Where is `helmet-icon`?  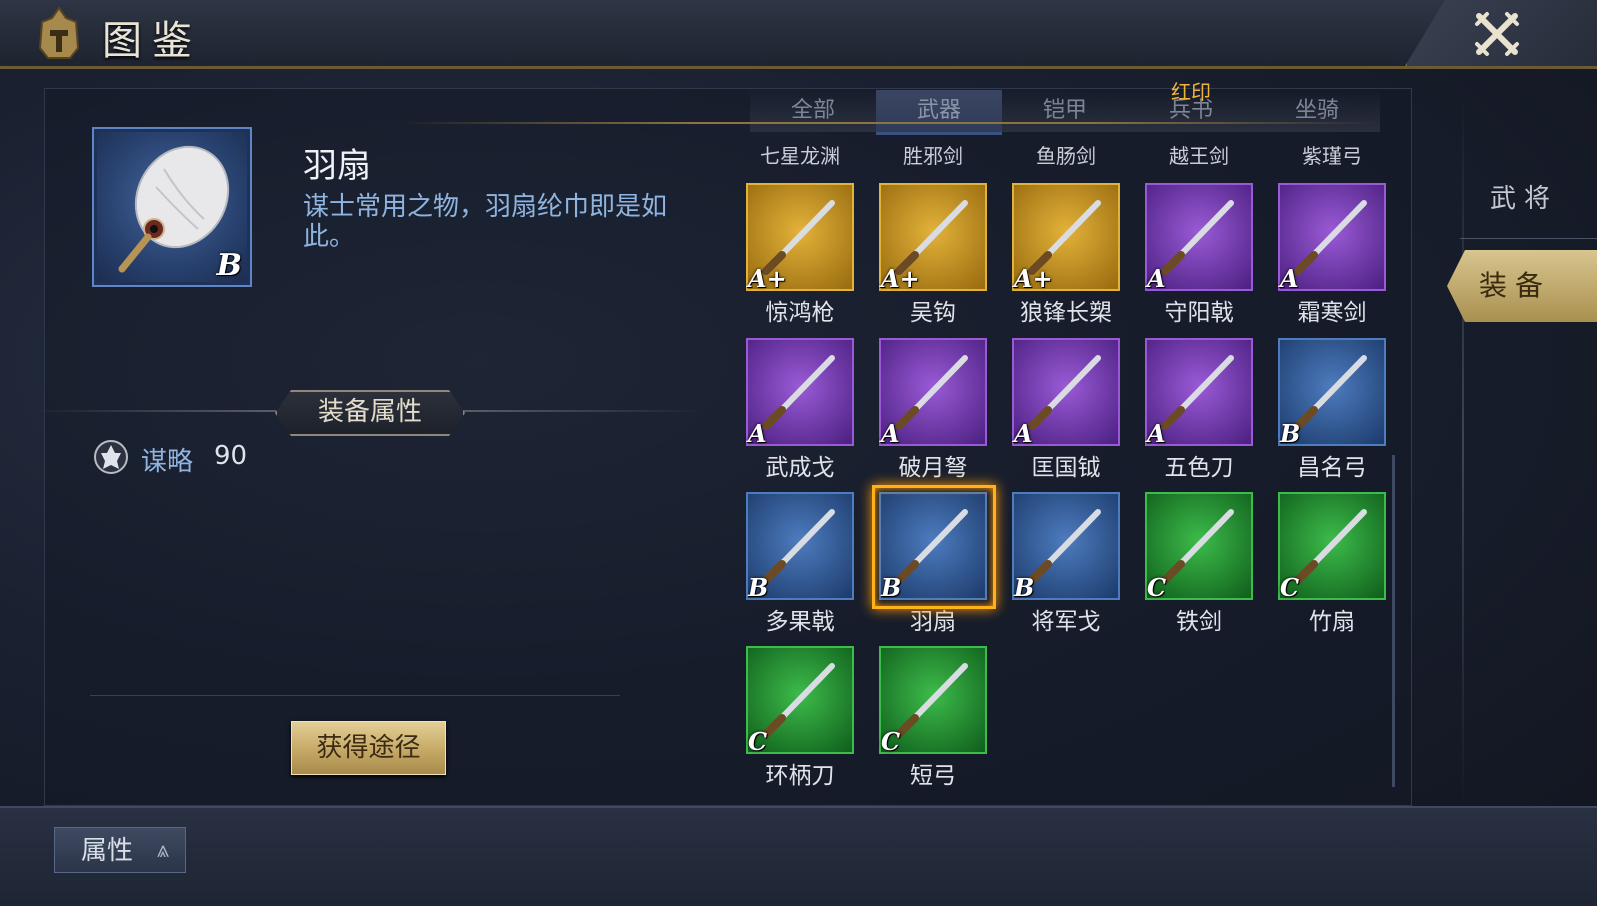 helmet-icon is located at coordinates (59, 32).